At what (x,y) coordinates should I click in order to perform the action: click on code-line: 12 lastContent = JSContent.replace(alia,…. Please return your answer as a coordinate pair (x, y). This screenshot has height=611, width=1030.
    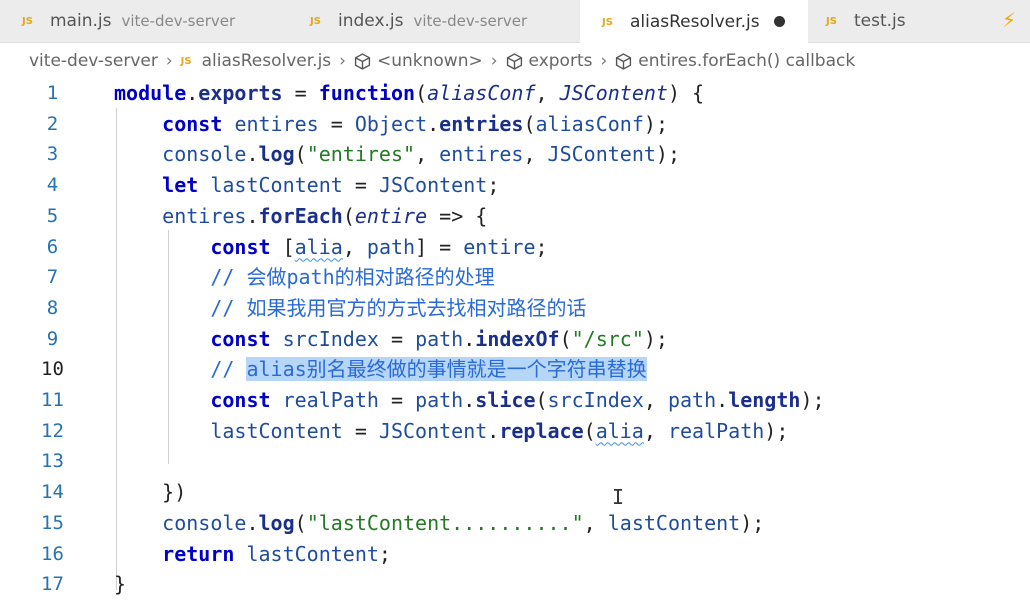
    Looking at the image, I should click on (515, 431).